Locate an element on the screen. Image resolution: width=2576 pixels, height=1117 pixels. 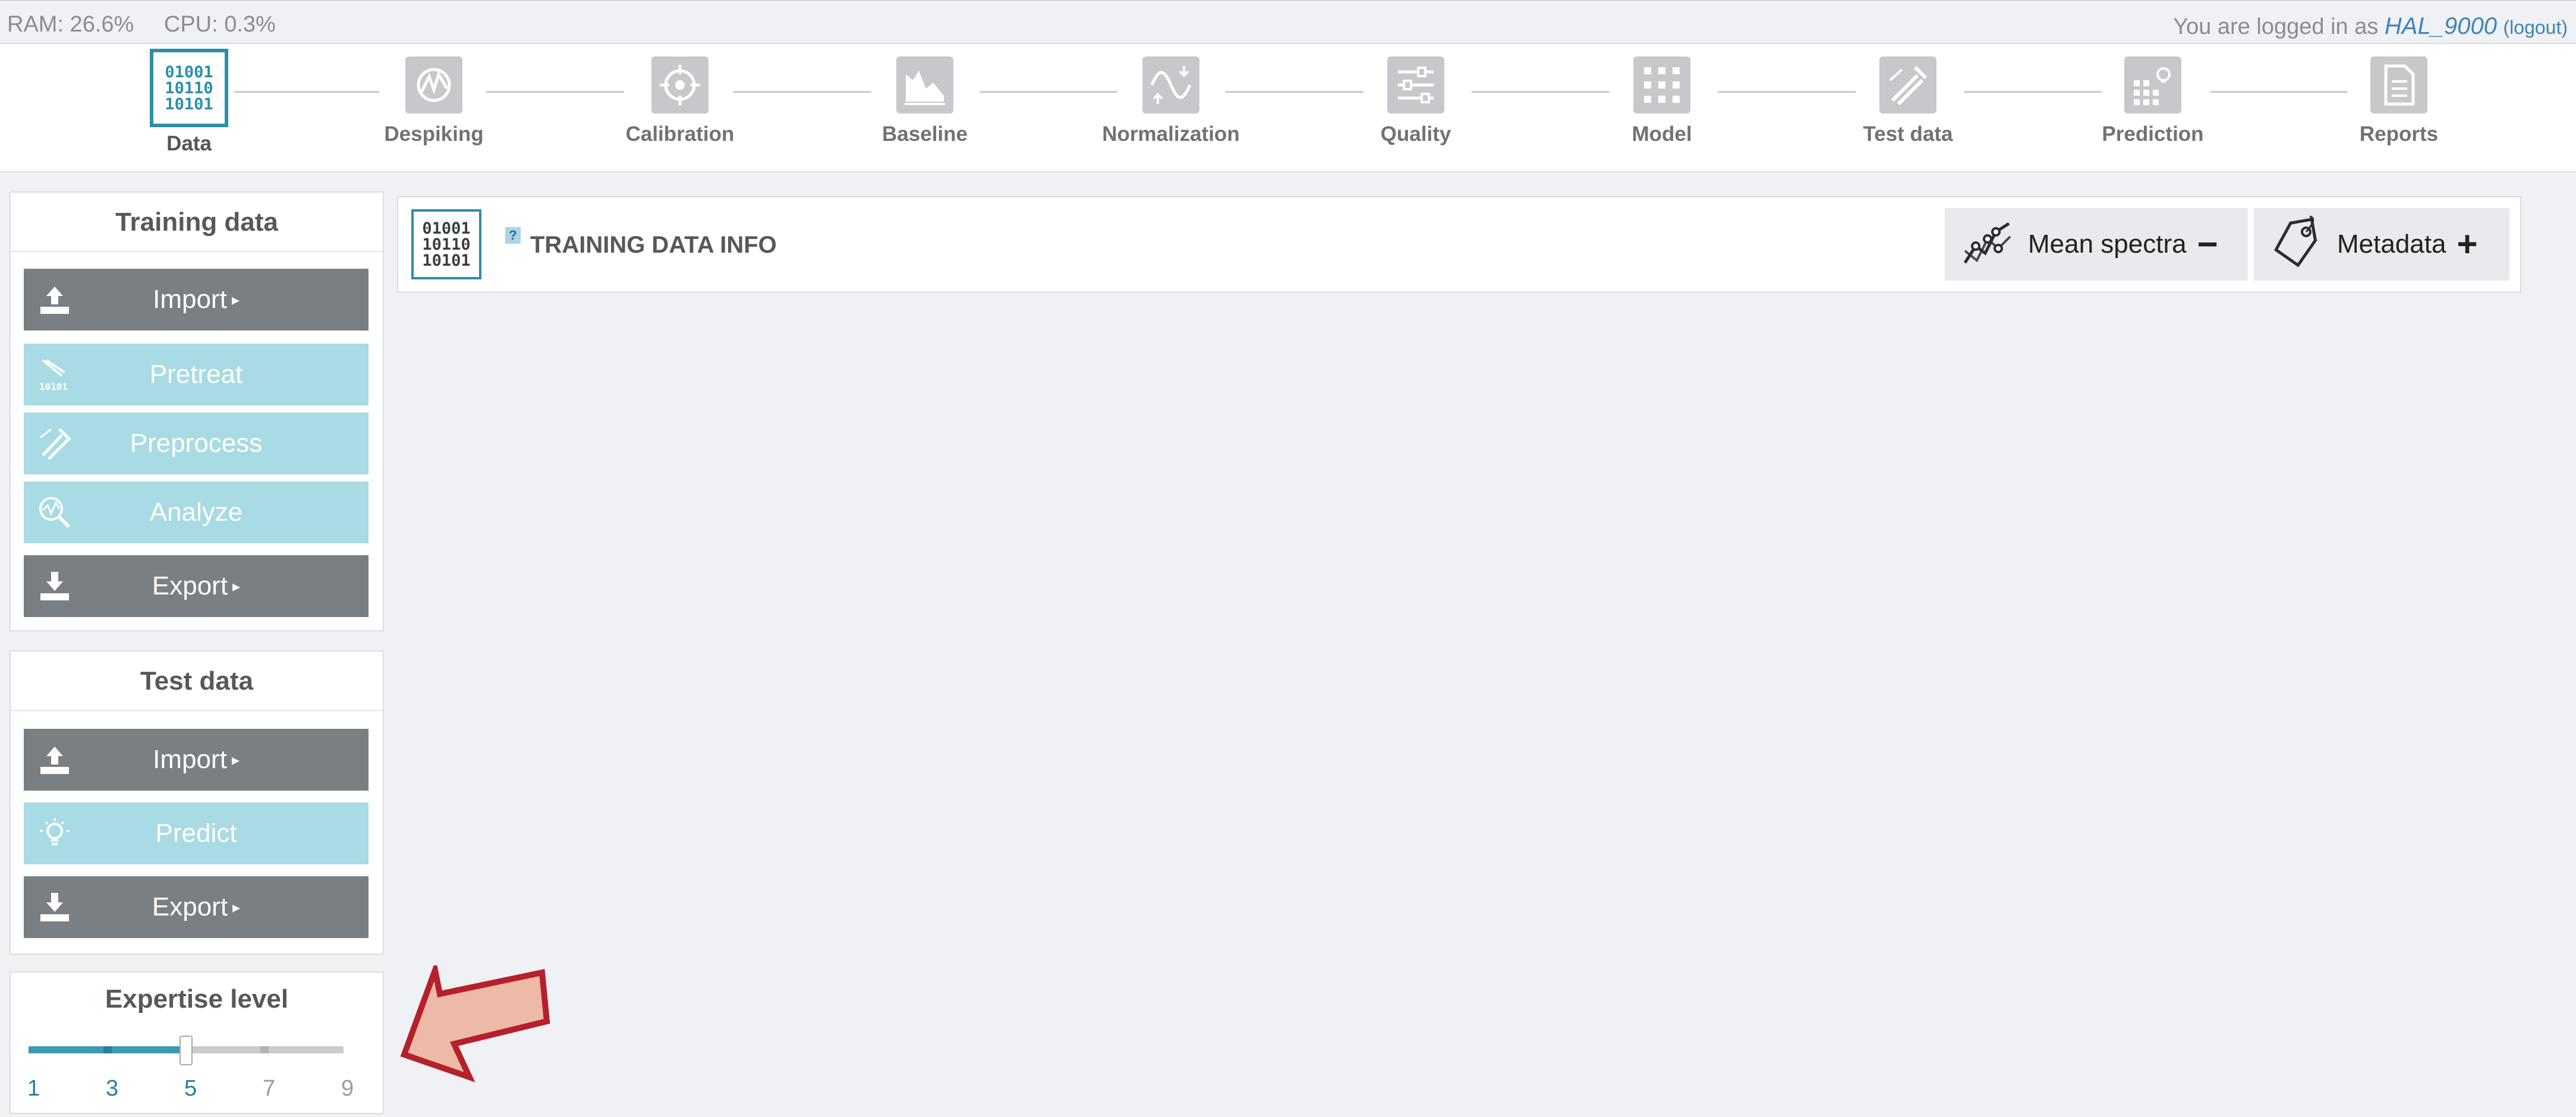
mean-spectra-toggle: Mean spectra − is located at coordinates (2096, 244).